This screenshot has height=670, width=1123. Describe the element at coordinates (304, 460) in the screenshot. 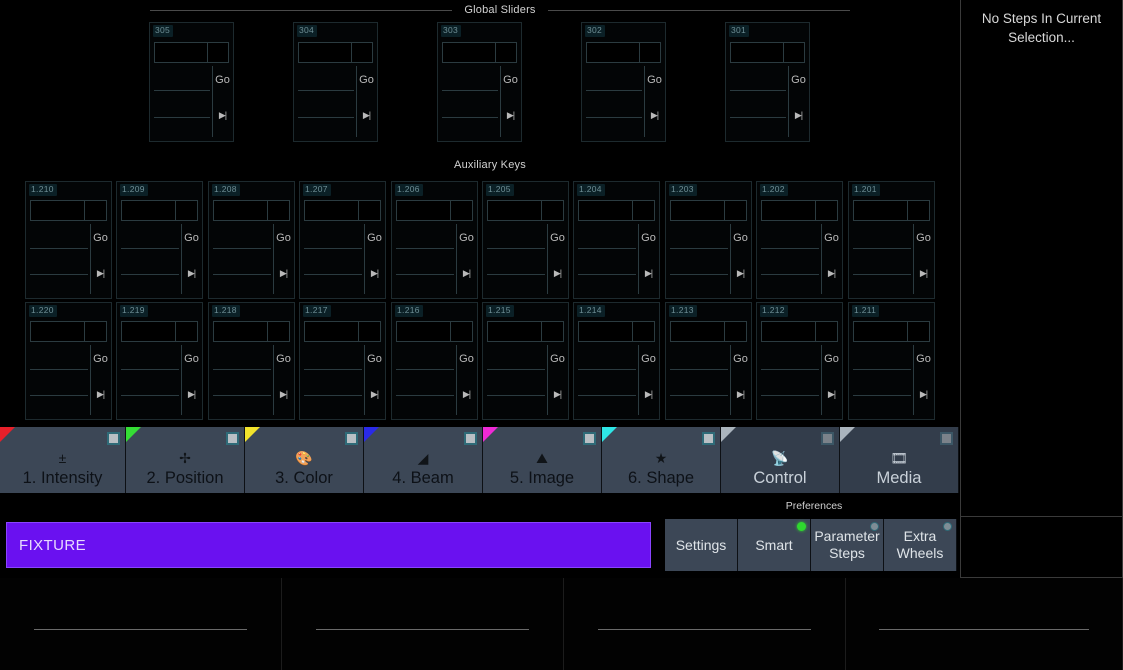

I see `tab-3-color: 🎨 3. Color` at that location.